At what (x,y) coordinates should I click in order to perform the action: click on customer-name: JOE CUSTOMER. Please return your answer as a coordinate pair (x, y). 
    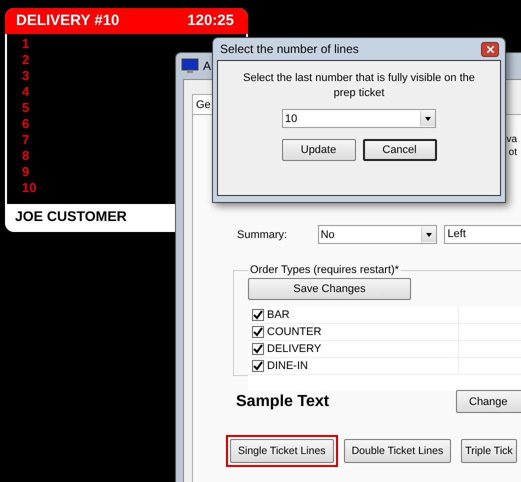
    Looking at the image, I should click on (71, 216).